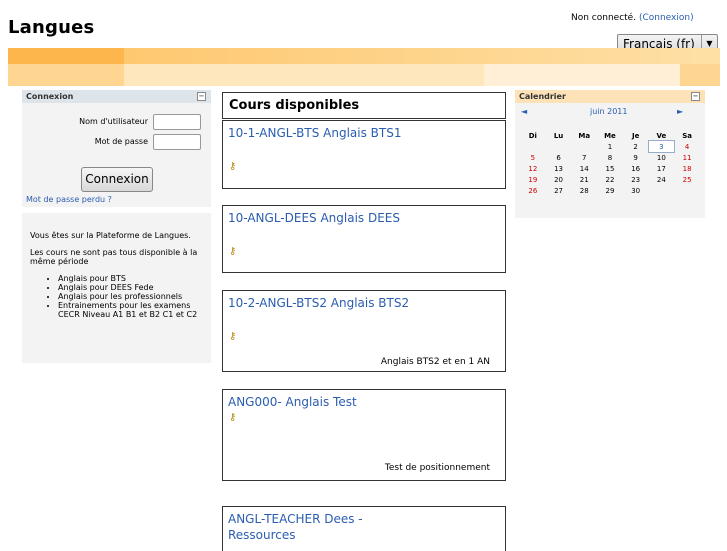 The width and height of the screenshot is (727, 551). I want to click on login-block-header: Connexion −, so click(116, 96).